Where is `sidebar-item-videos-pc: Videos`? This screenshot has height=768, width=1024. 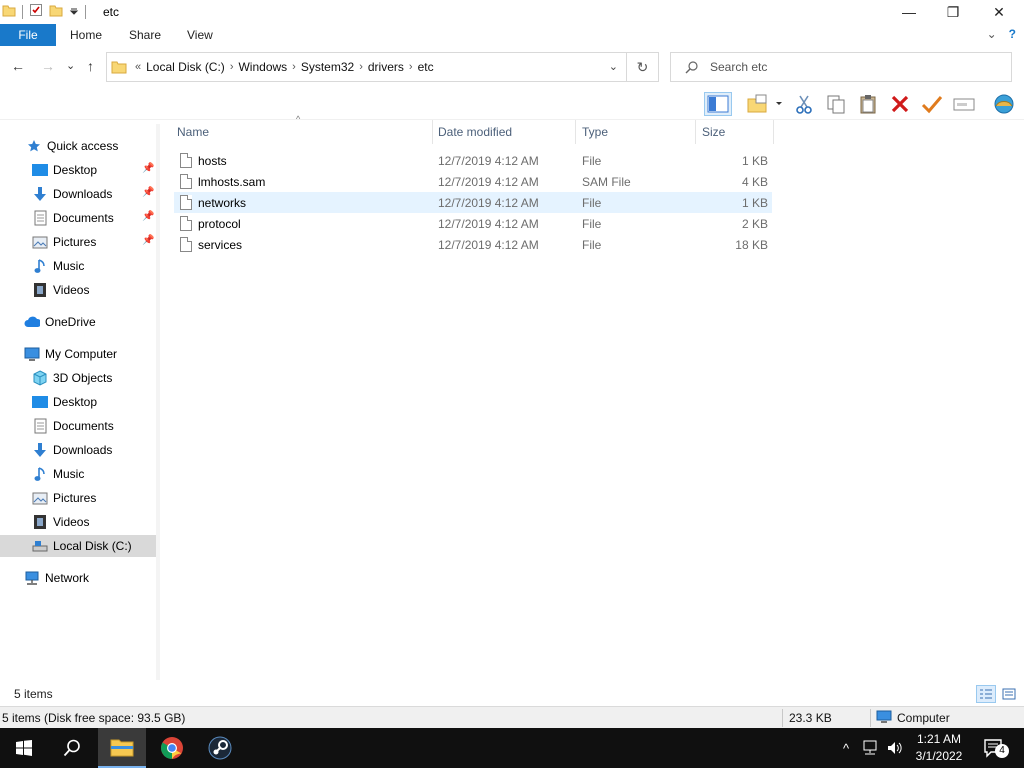 sidebar-item-videos-pc: Videos is located at coordinates (78, 522).